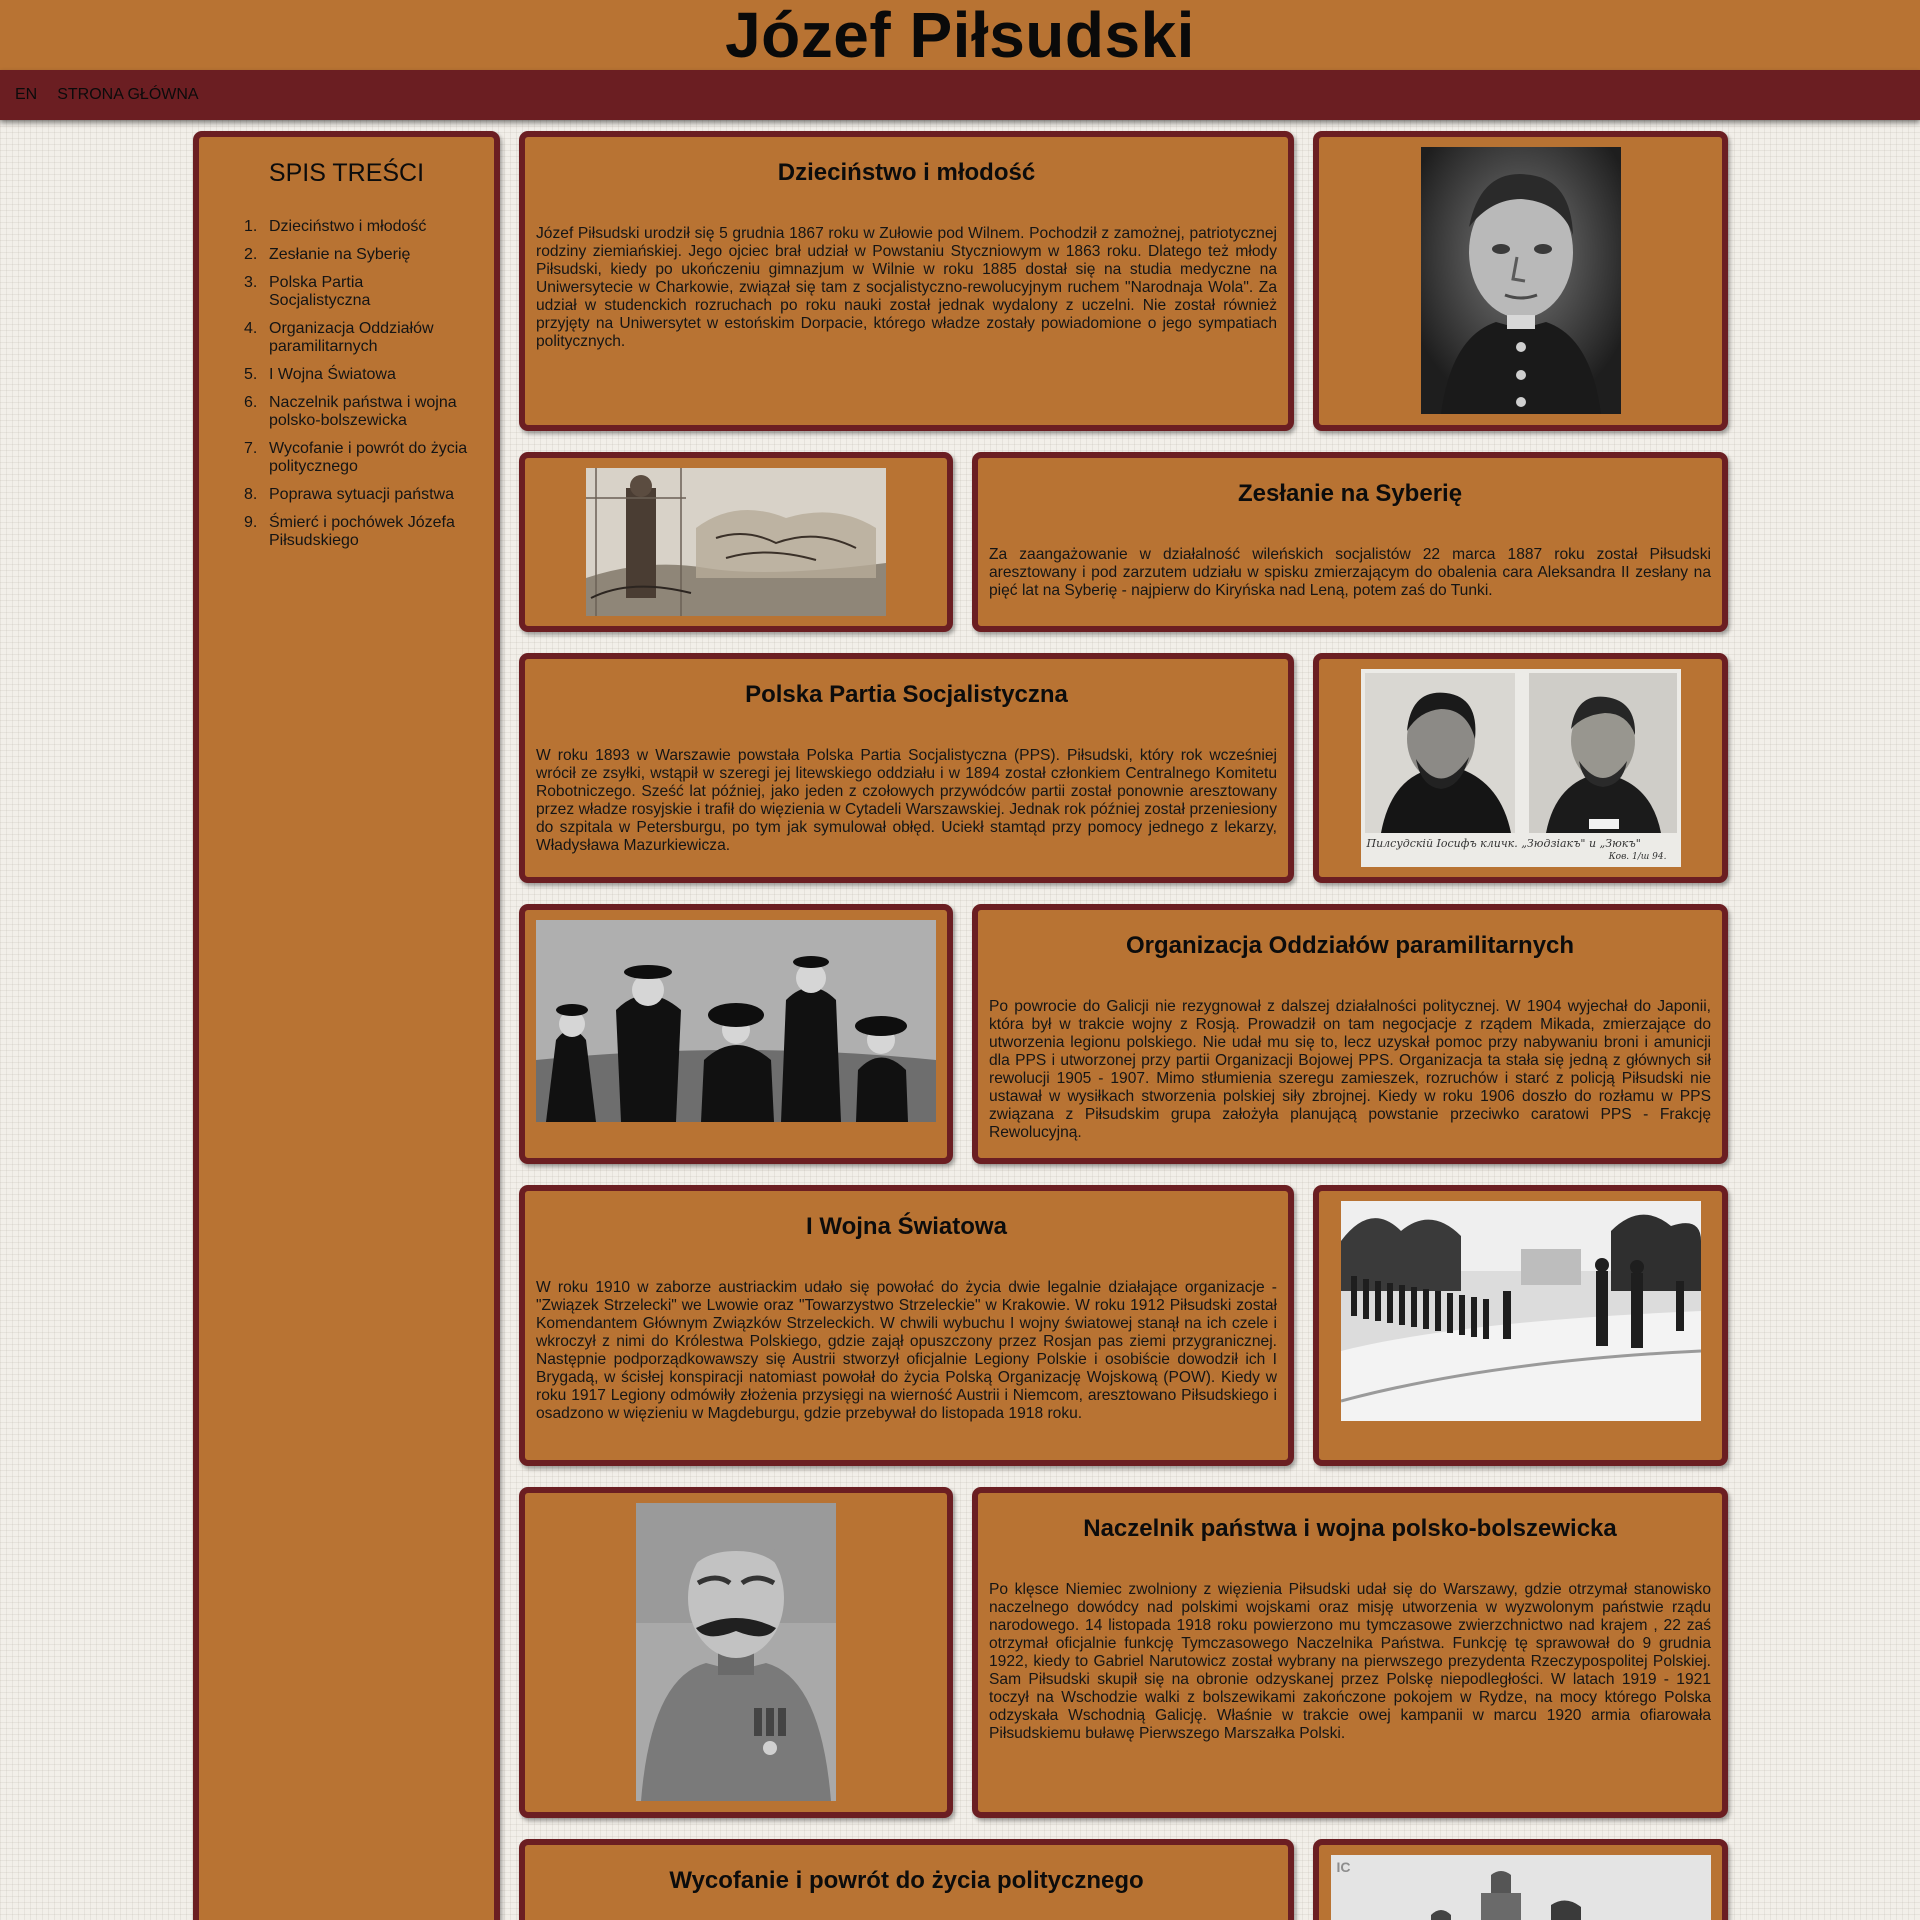  I want to click on mugshot-caption-date: Ков. 1/ш 94., so click(1637, 857).